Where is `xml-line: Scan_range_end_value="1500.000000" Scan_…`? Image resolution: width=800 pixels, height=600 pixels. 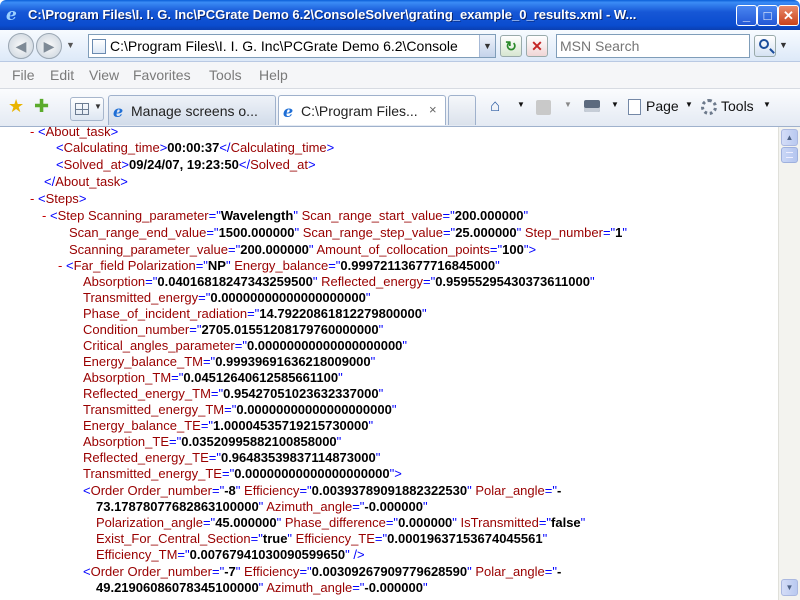 xml-line: Scan_range_end_value="1500.000000" Scan_… is located at coordinates (348, 232).